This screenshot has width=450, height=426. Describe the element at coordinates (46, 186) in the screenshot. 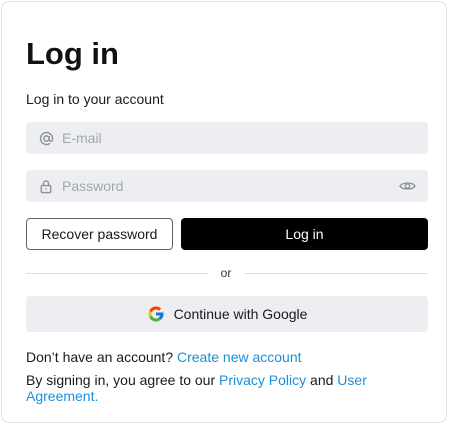

I see `lock-icon` at that location.